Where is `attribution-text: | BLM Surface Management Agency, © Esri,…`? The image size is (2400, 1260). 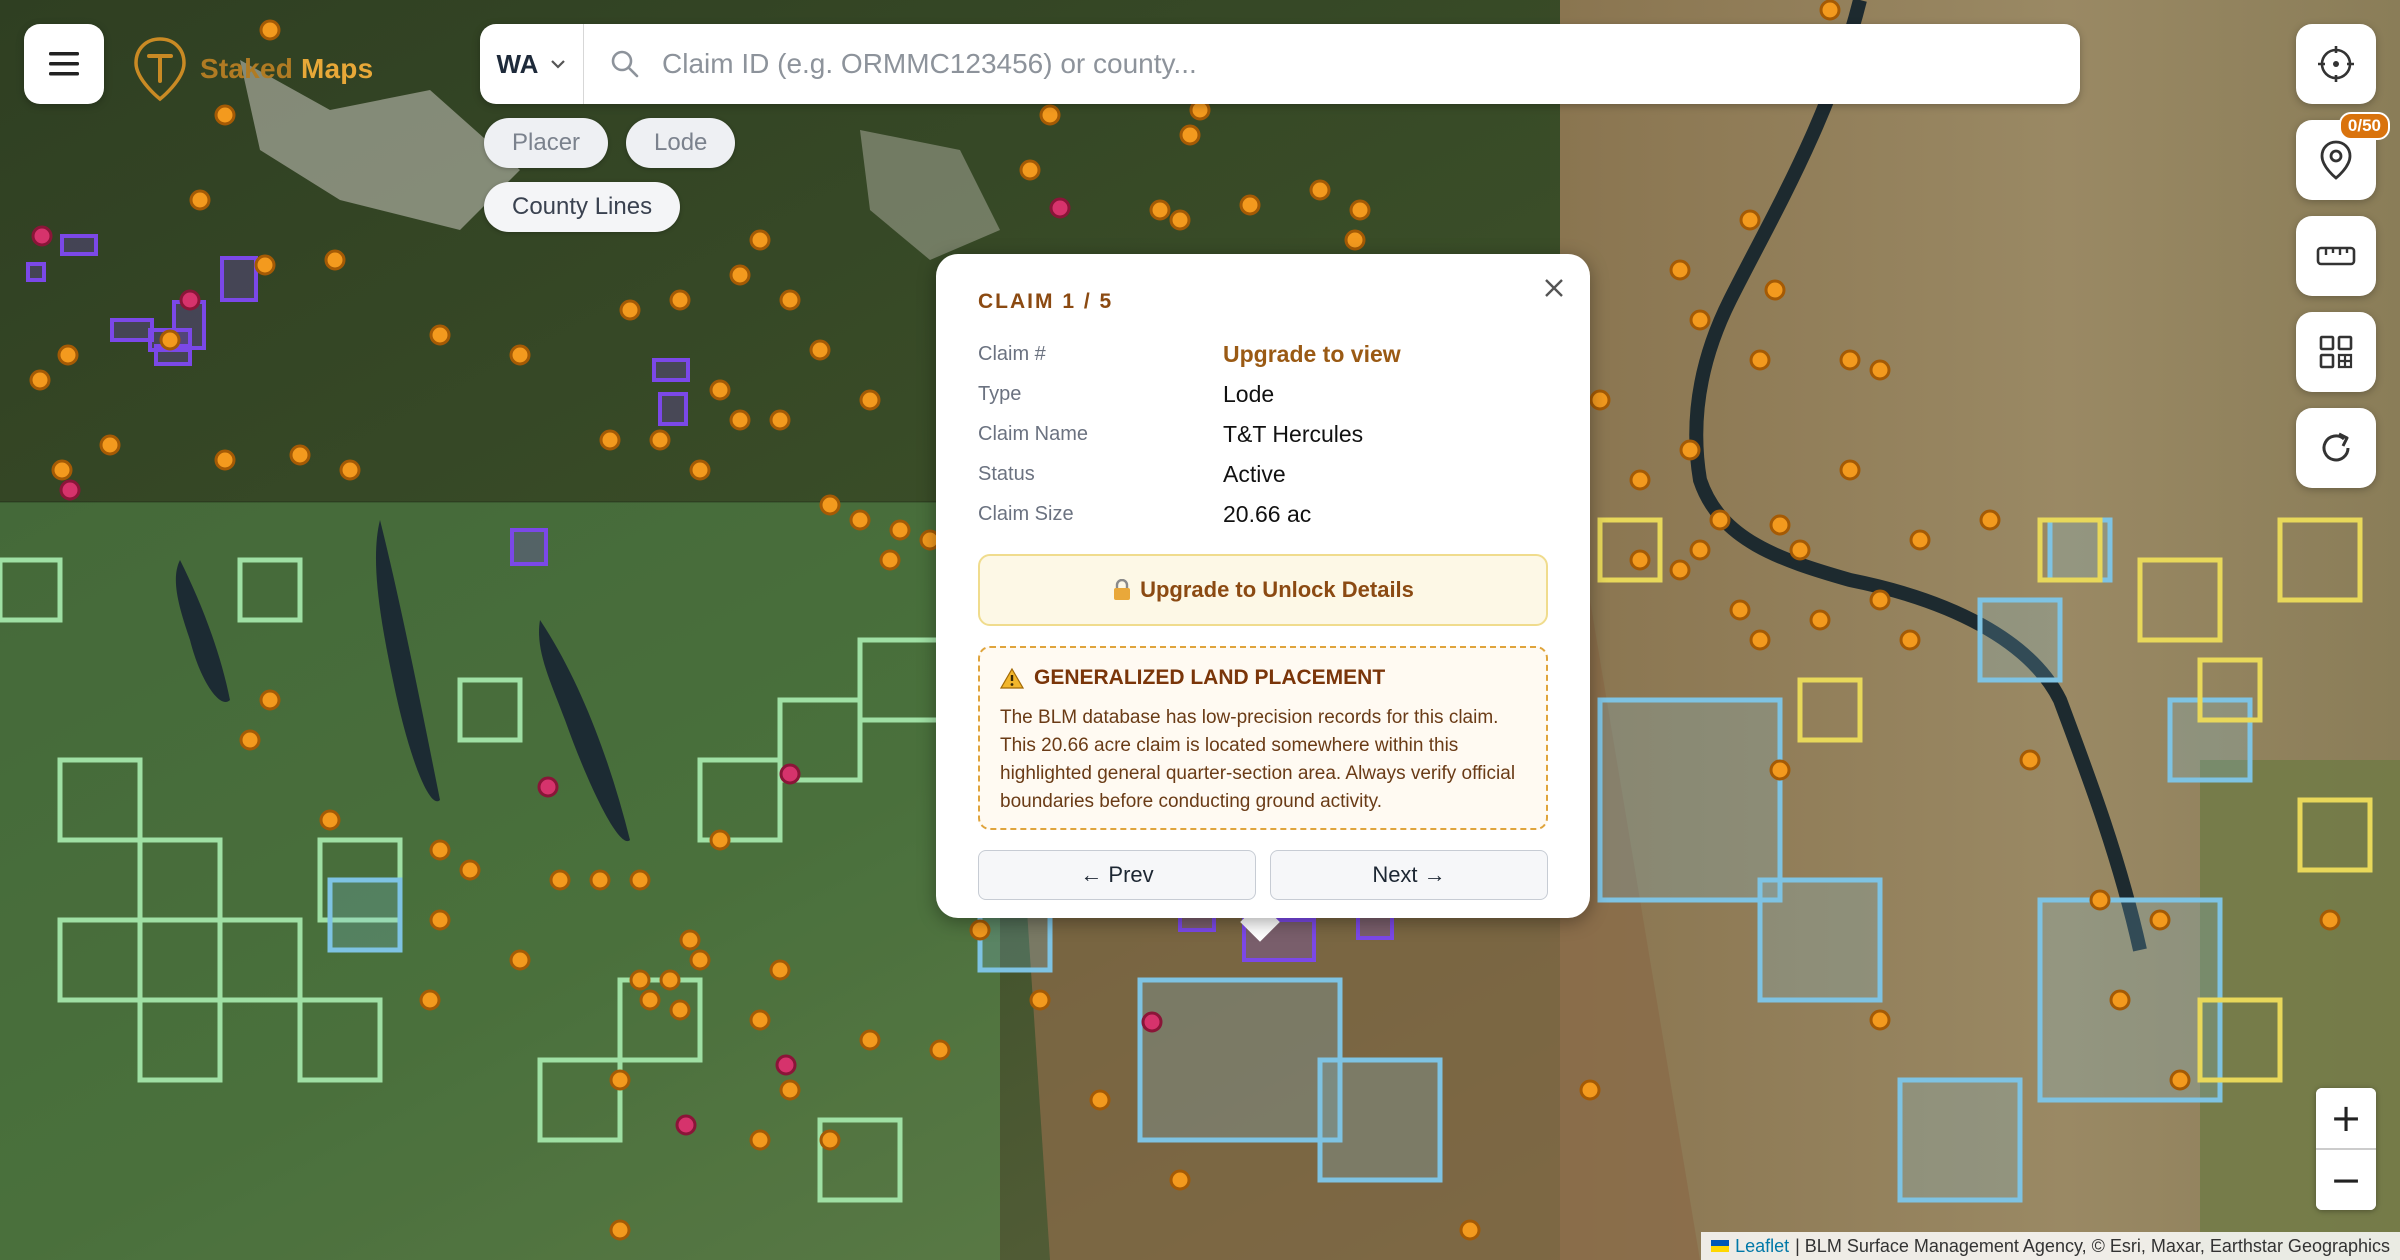 attribution-text: | BLM Surface Management Agency, © Esri,… is located at coordinates (2092, 1245).